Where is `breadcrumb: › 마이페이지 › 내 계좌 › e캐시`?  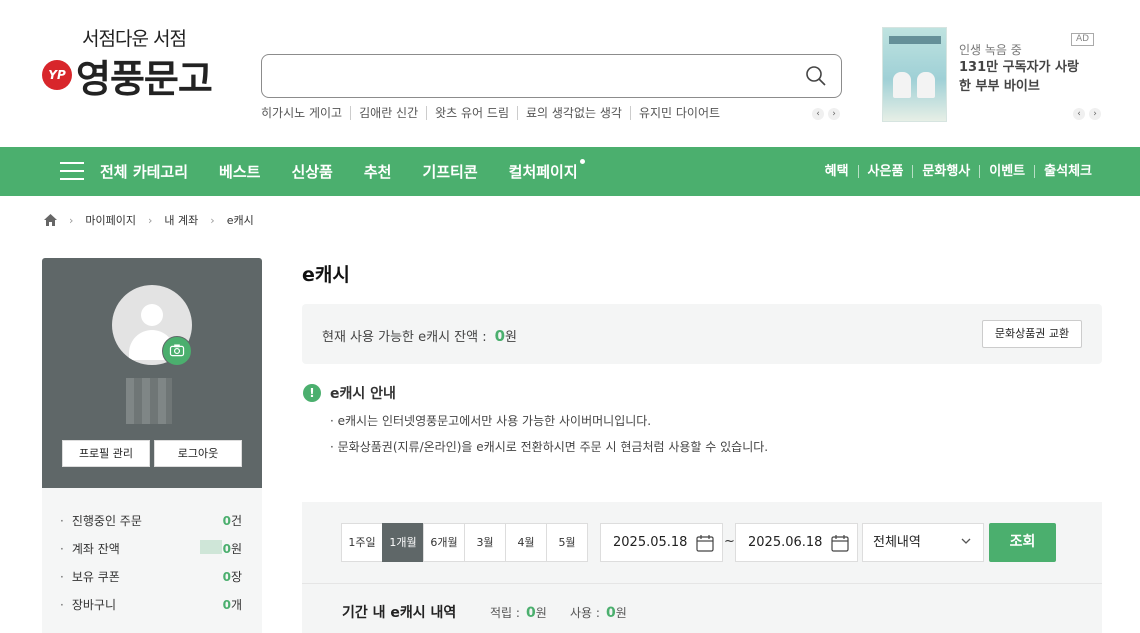
breadcrumb: › 마이페이지 › 내 계좌 › e캐시 is located at coordinates (149, 220).